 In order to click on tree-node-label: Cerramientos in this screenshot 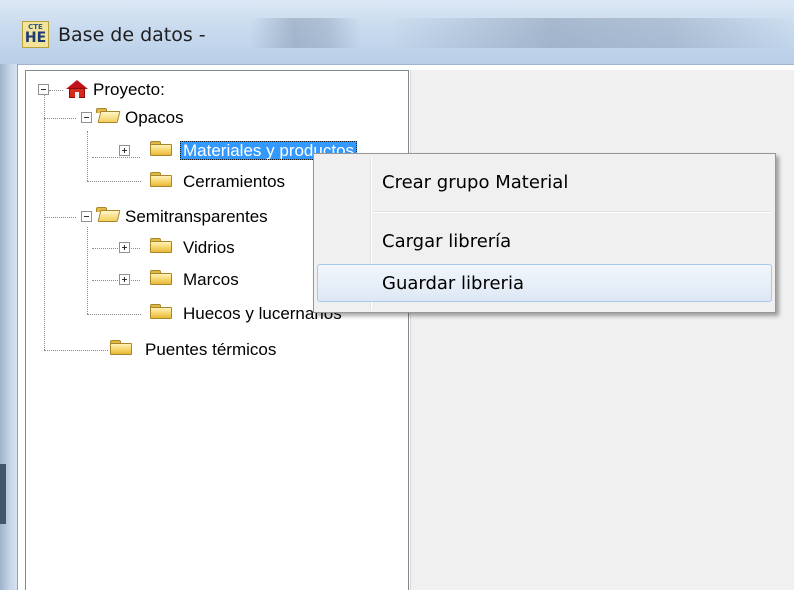, I will do `click(234, 181)`.